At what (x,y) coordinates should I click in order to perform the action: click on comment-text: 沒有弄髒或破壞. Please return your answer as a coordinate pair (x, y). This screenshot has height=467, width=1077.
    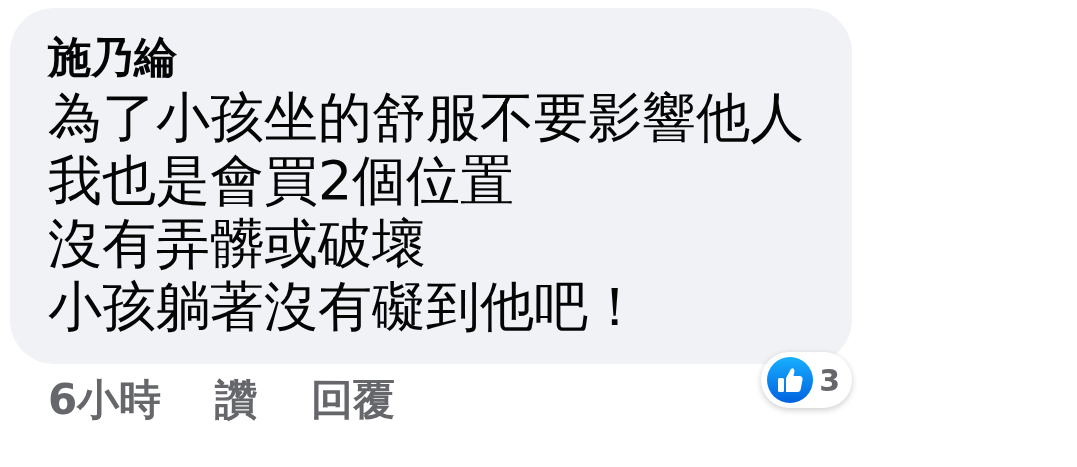
    Looking at the image, I should click on (237, 243).